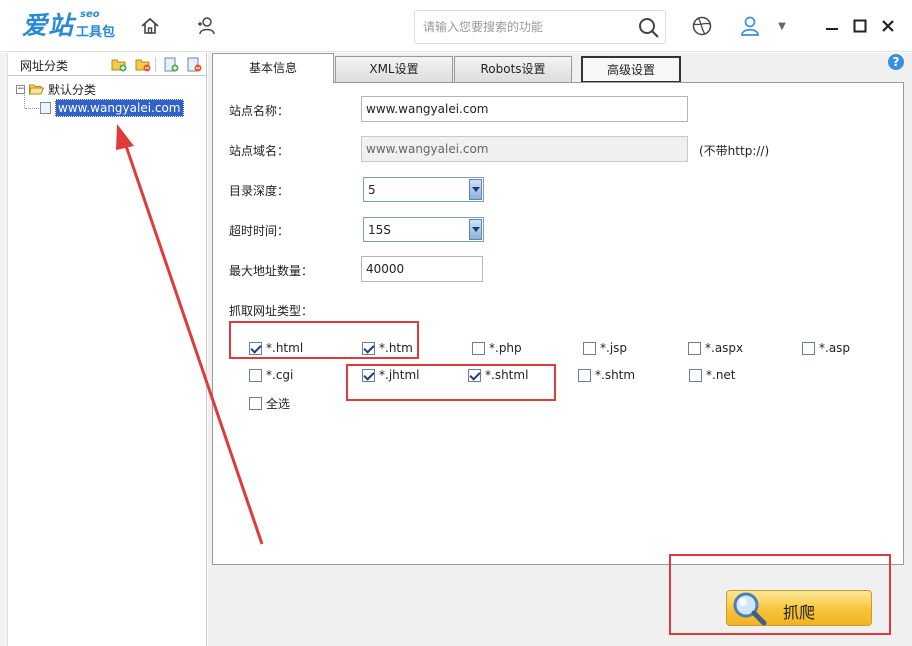 The image size is (912, 646). Describe the element at coordinates (259, 151) in the screenshot. I see `site-domain-label: 站点域名：` at that location.